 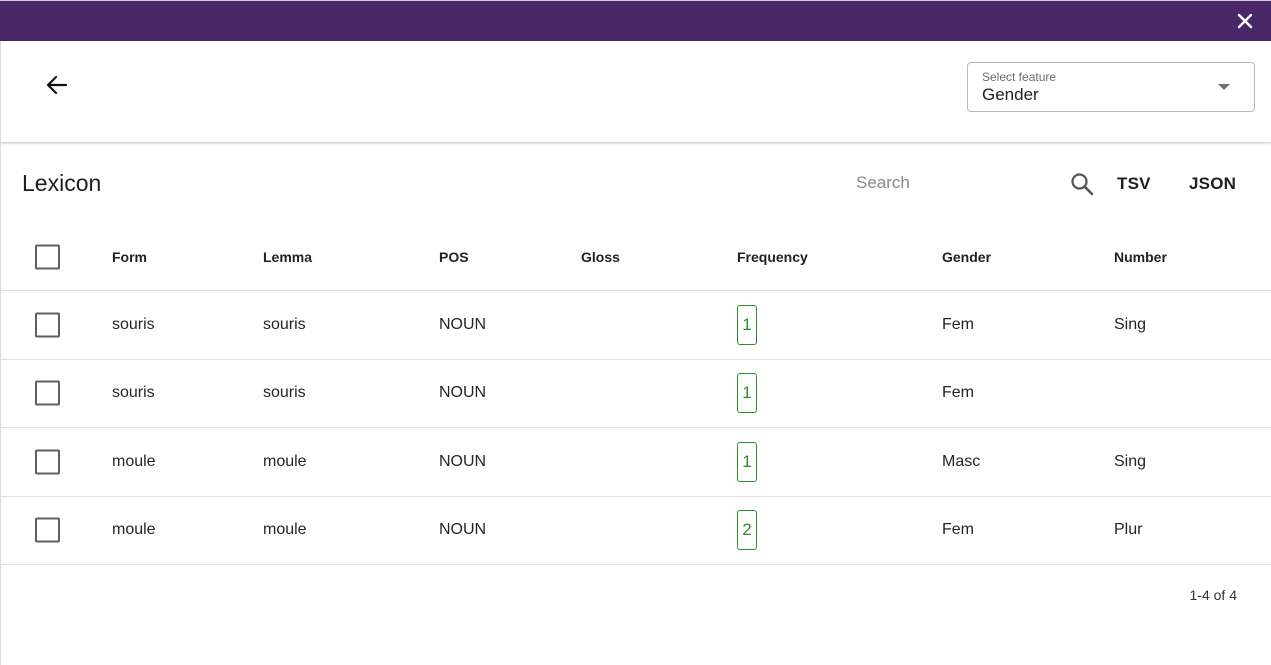 What do you see at coordinates (1010, 94) in the screenshot?
I see `select-feature-value: Gender` at bounding box center [1010, 94].